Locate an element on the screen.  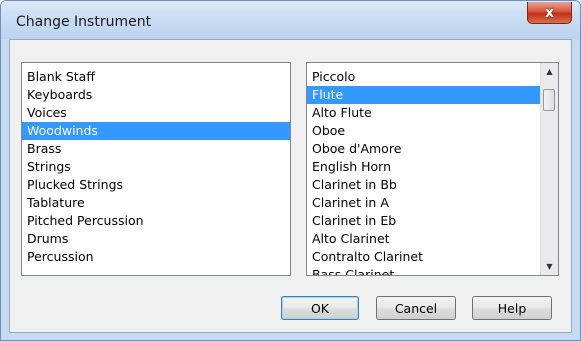
instrument-list-item: Clarinet in A is located at coordinates (424, 203).